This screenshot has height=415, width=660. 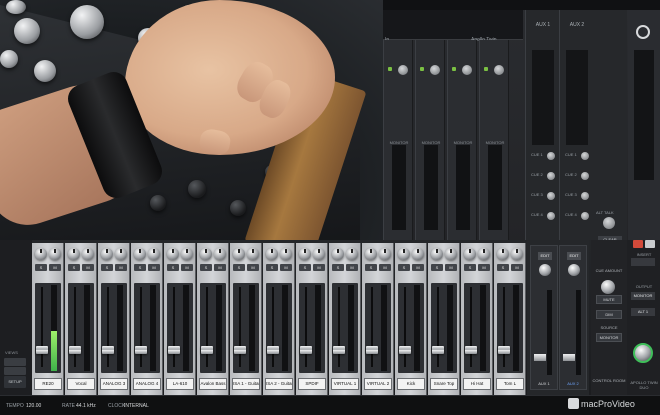 What do you see at coordinates (279, 384) in the screenshot?
I see `channel-name: ISA 2 - Guitar Direct` at bounding box center [279, 384].